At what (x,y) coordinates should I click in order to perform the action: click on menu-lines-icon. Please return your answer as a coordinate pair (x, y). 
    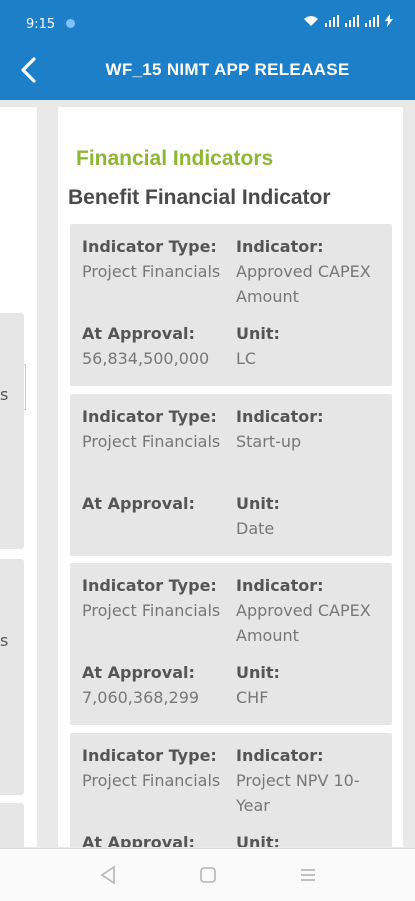
    Looking at the image, I should click on (308, 875).